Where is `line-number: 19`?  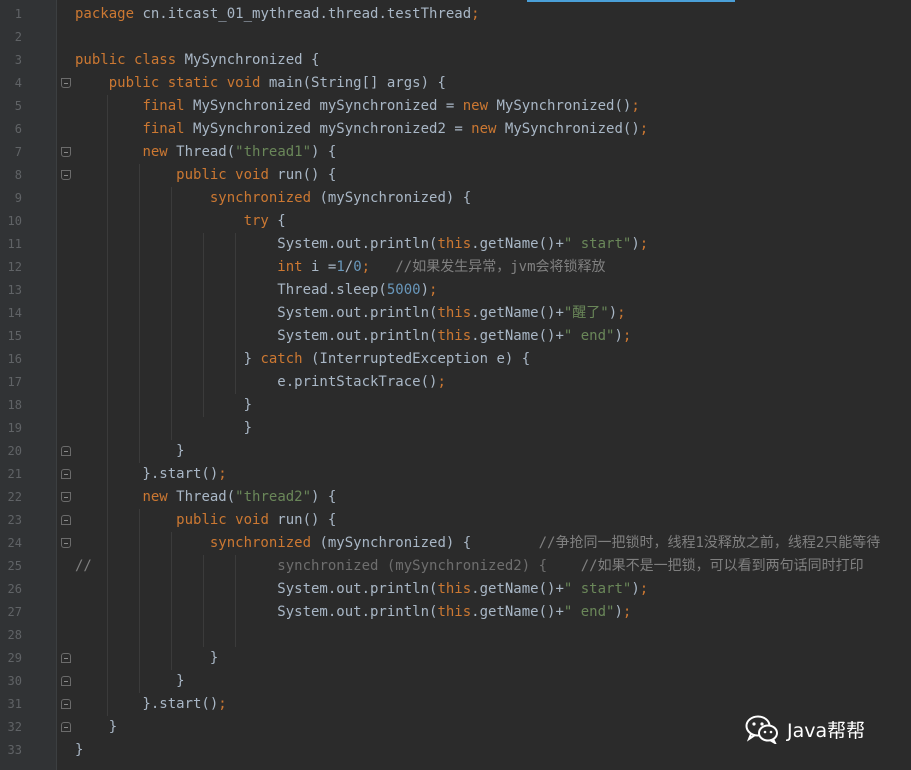
line-number: 19 is located at coordinates (14, 428).